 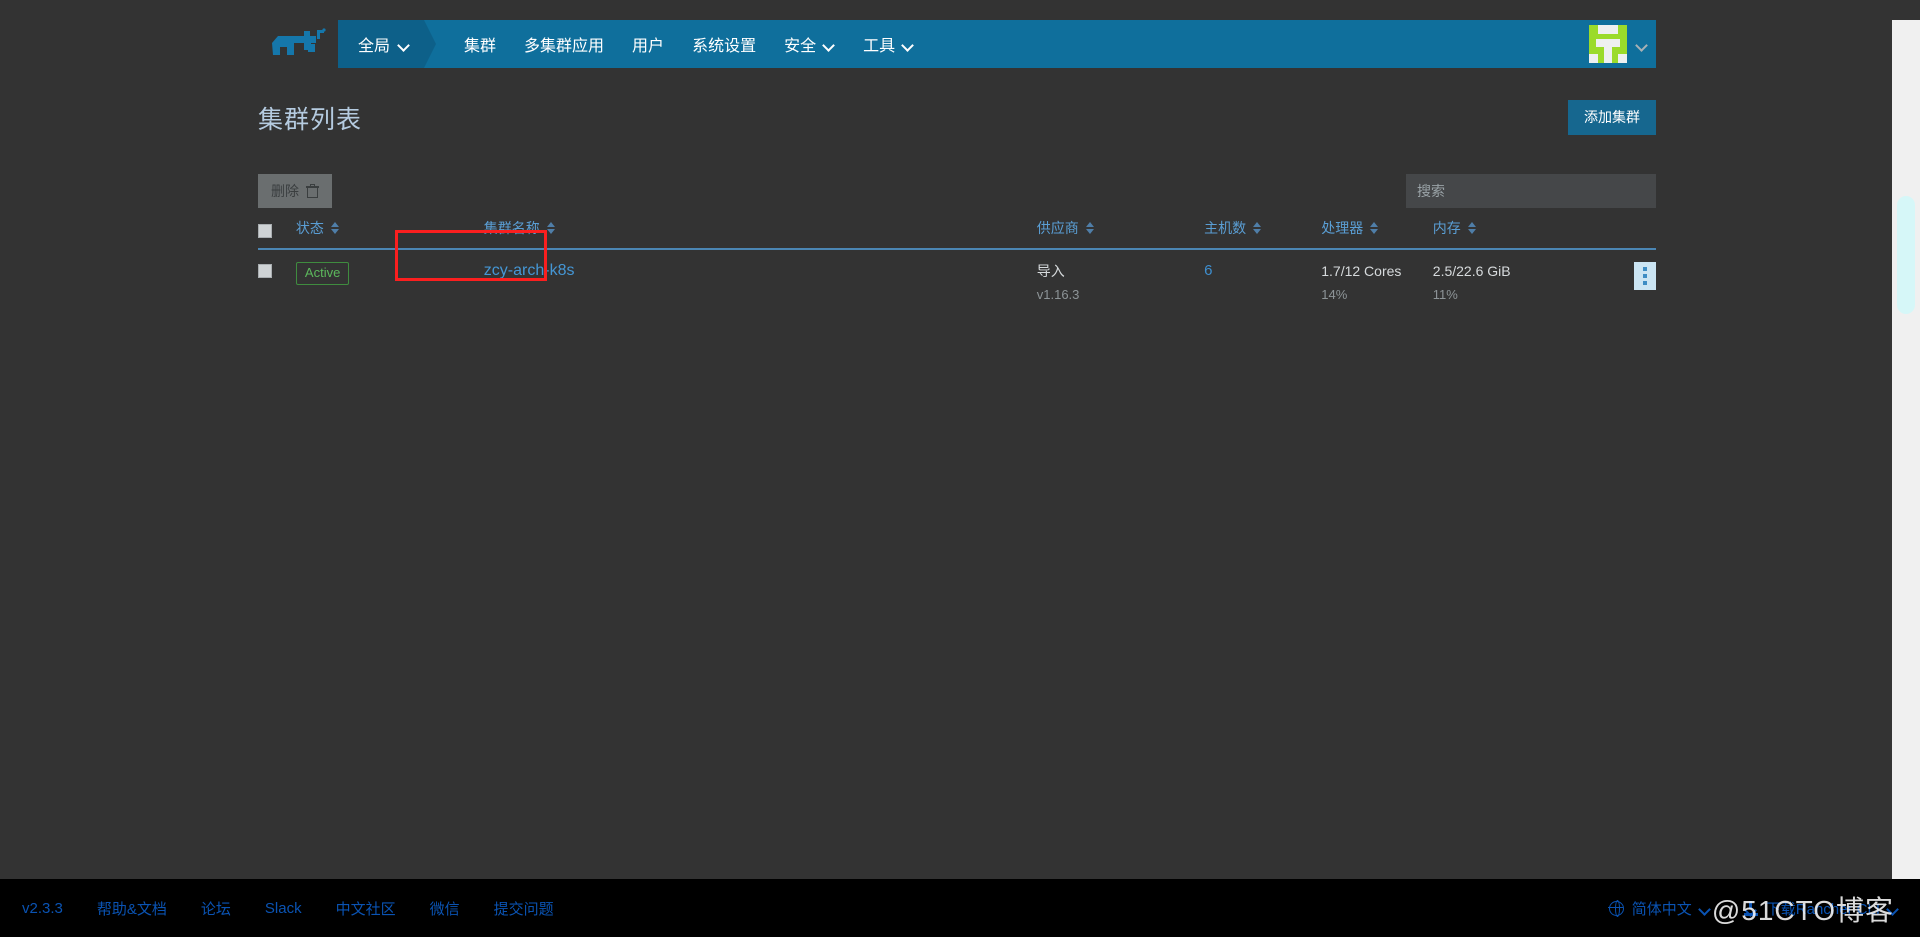 What do you see at coordinates (1377, 282) in the screenshot?
I see `row-cpu-cell: 1.7/12 Cores 14%` at bounding box center [1377, 282].